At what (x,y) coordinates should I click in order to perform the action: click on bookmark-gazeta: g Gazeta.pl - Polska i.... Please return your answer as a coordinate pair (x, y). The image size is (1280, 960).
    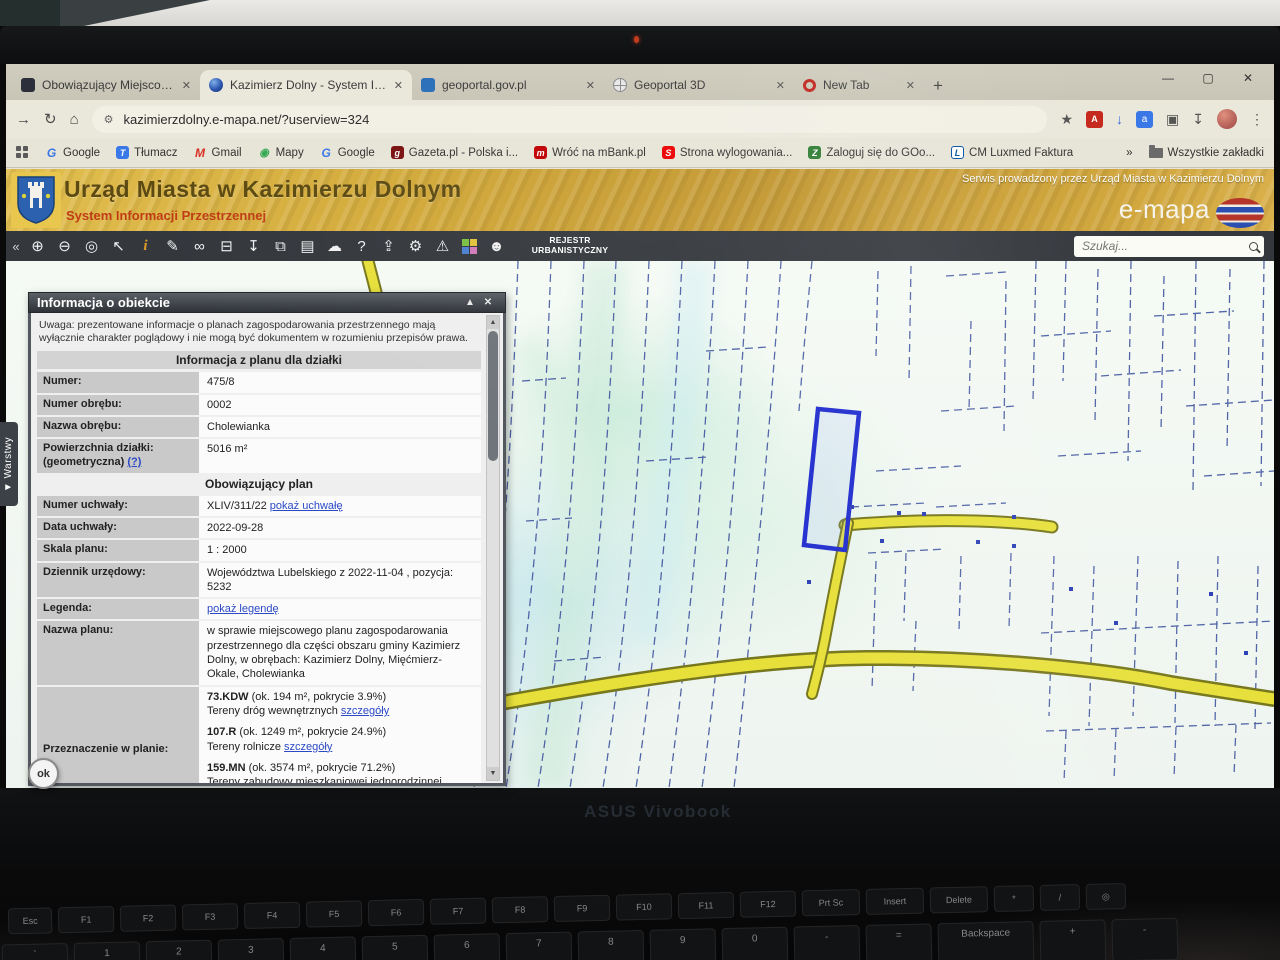
    Looking at the image, I should click on (454, 152).